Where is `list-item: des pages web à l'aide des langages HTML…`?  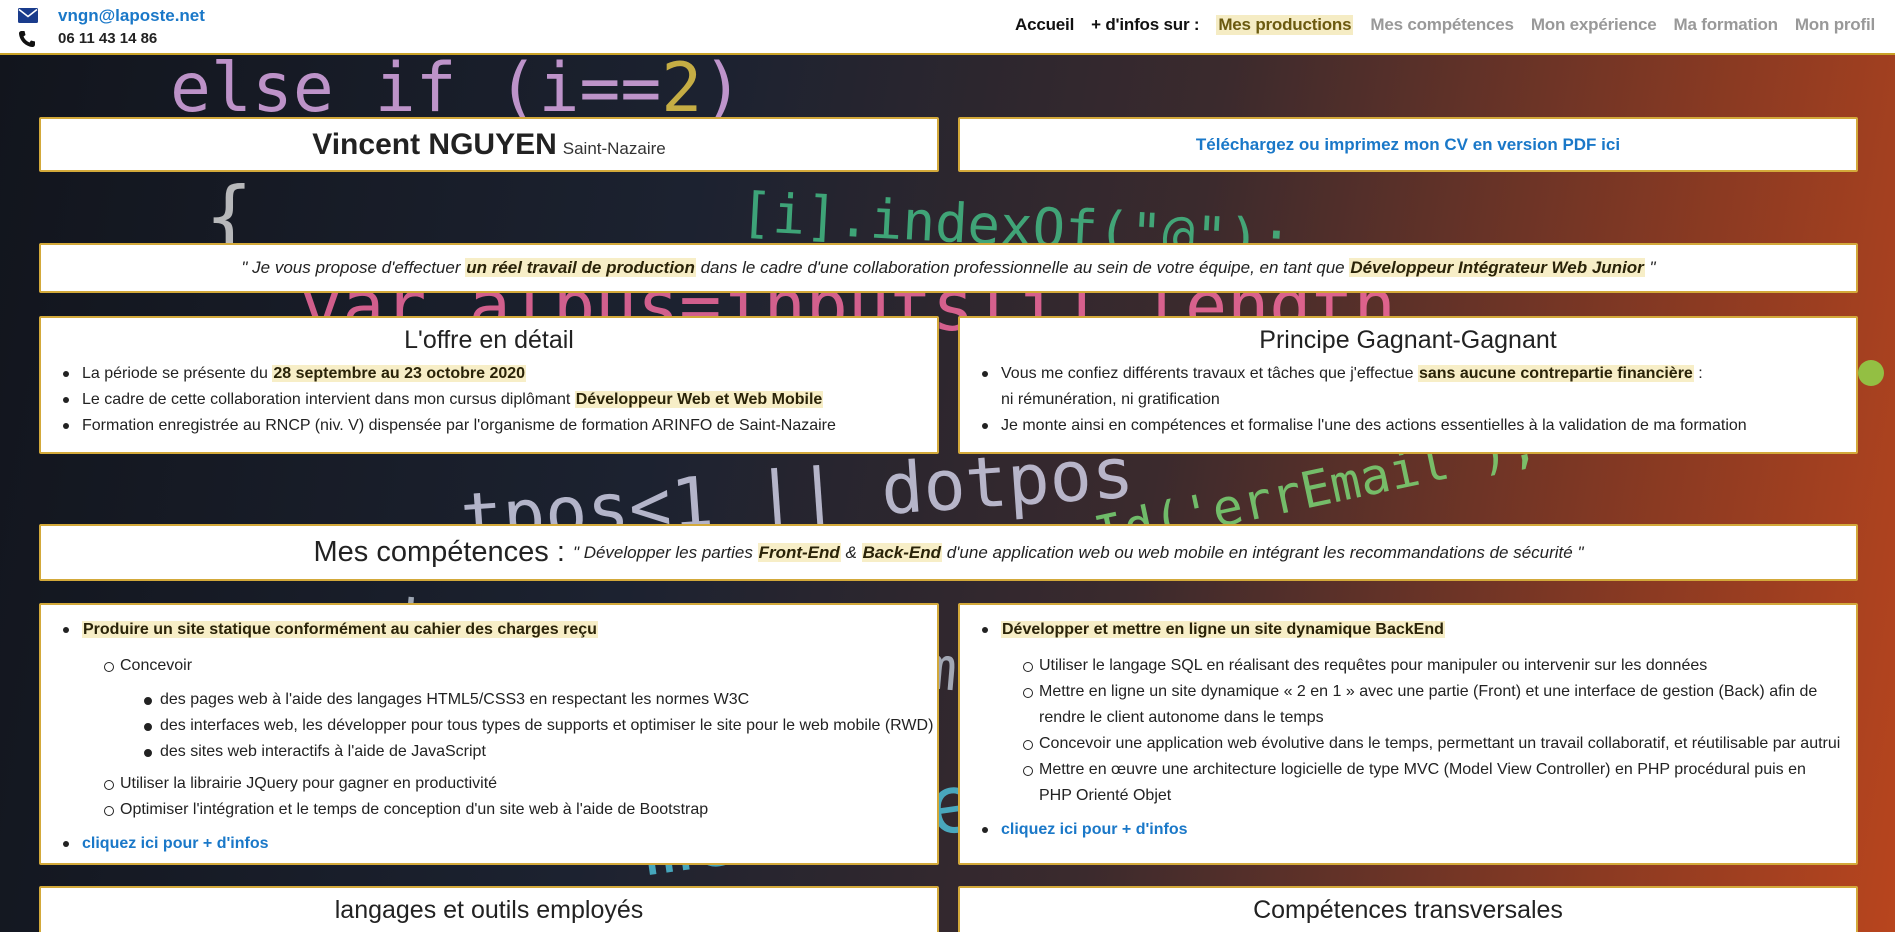
list-item: des pages web à l'aide des langages HTML… is located at coordinates (489, 700).